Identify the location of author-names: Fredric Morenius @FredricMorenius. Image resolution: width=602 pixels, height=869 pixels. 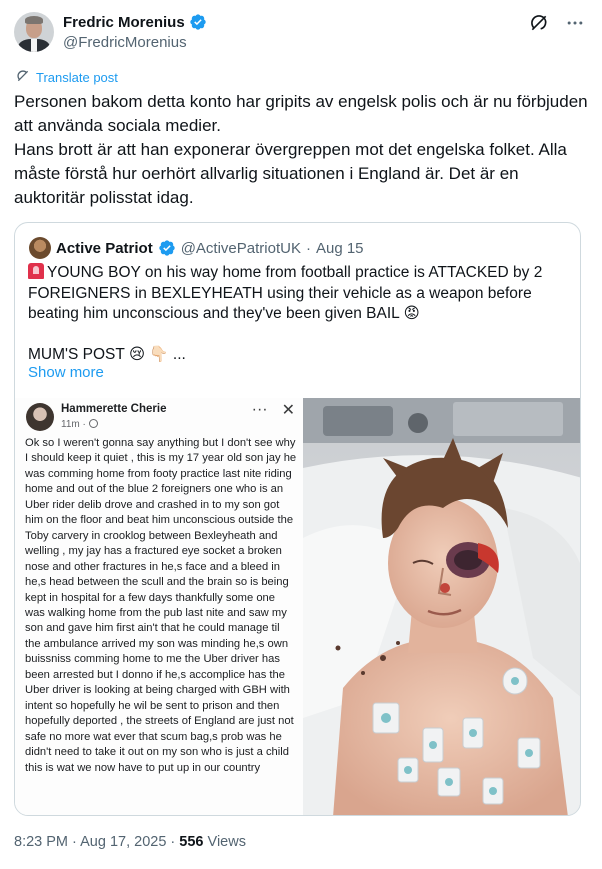
(135, 32).